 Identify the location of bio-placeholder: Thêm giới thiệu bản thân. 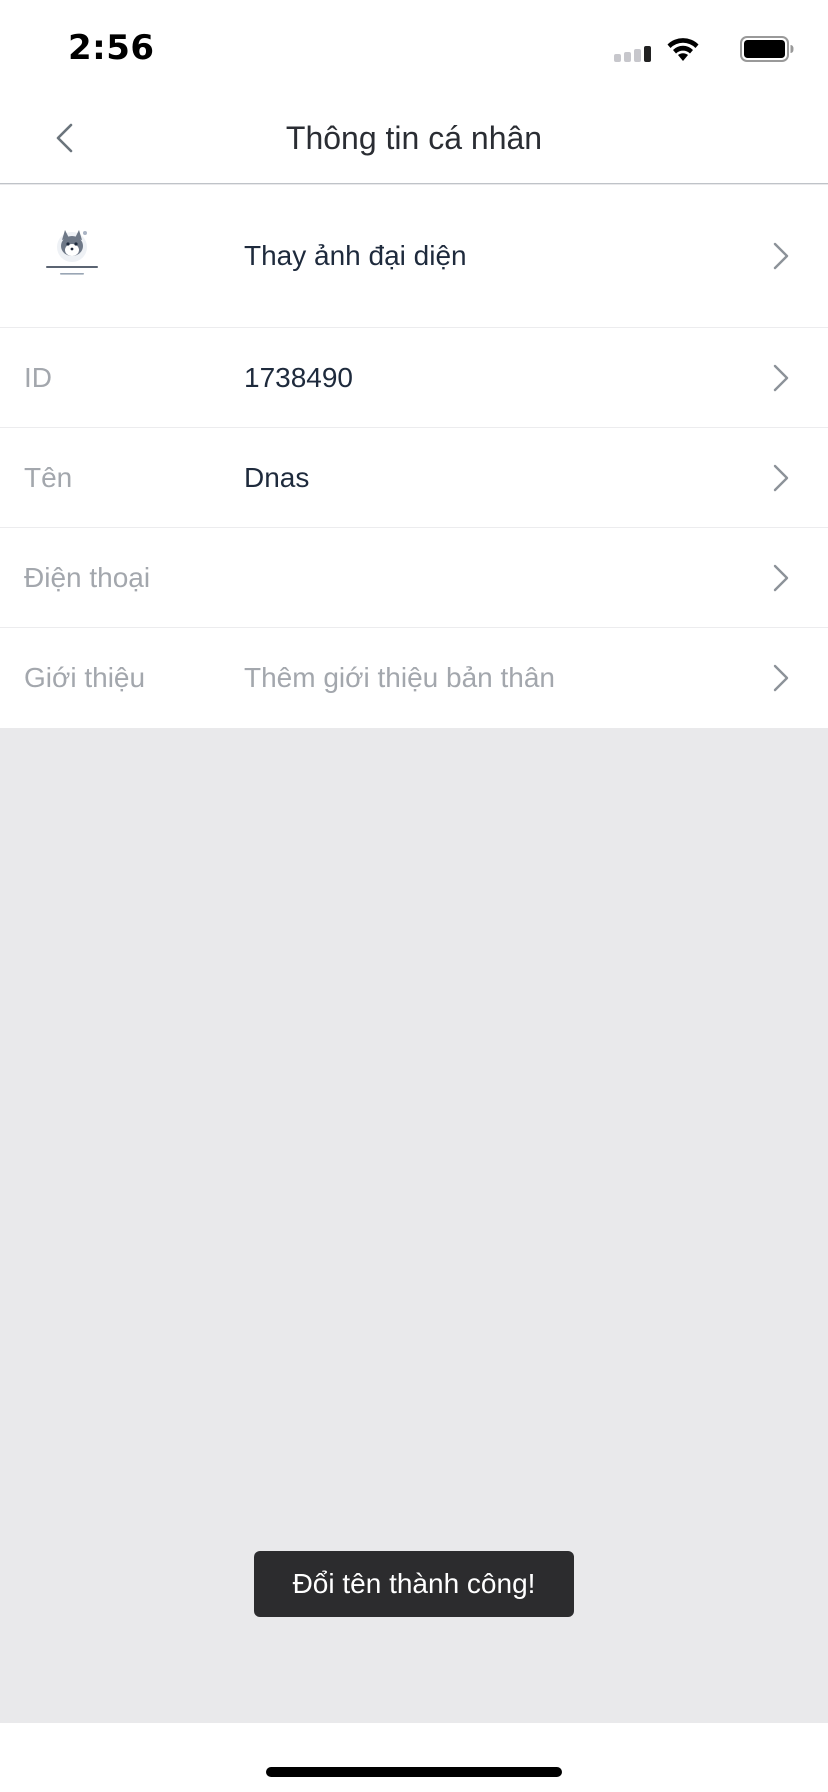
(399, 677).